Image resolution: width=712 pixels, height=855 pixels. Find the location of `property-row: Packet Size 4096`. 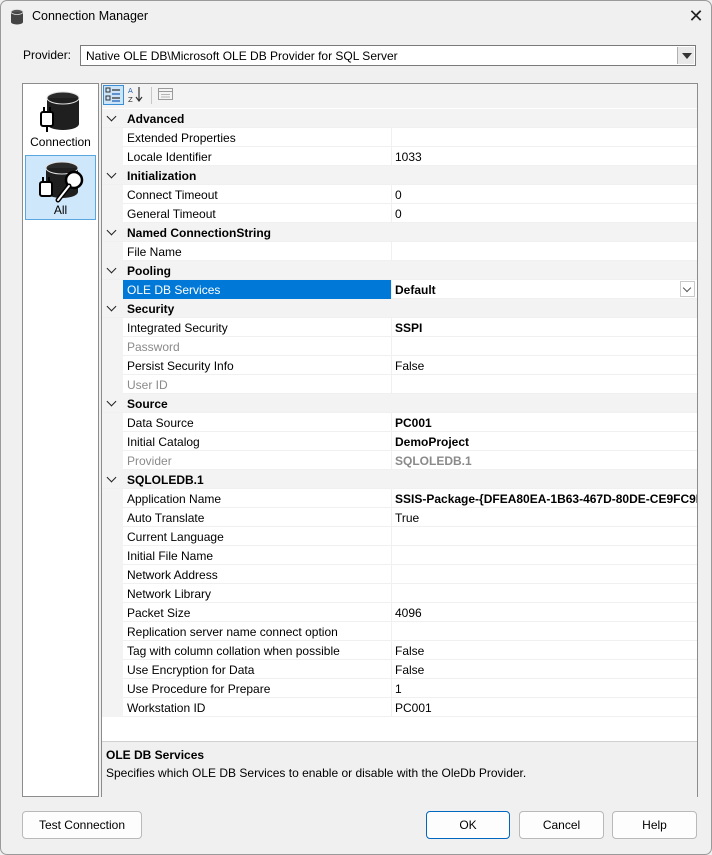

property-row: Packet Size 4096 is located at coordinates (399, 612).